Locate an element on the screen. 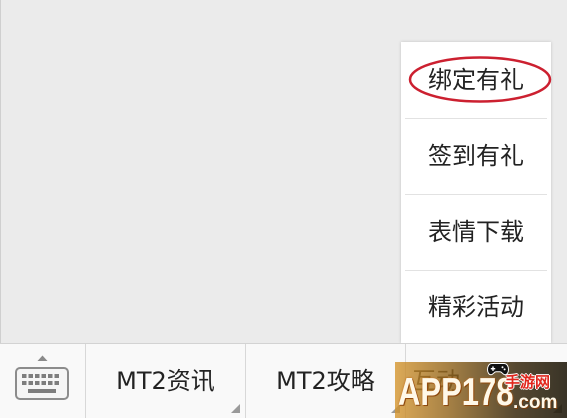 This screenshot has width=567, height=418. submenu-item-label: 绑定有礼 is located at coordinates (476, 80).